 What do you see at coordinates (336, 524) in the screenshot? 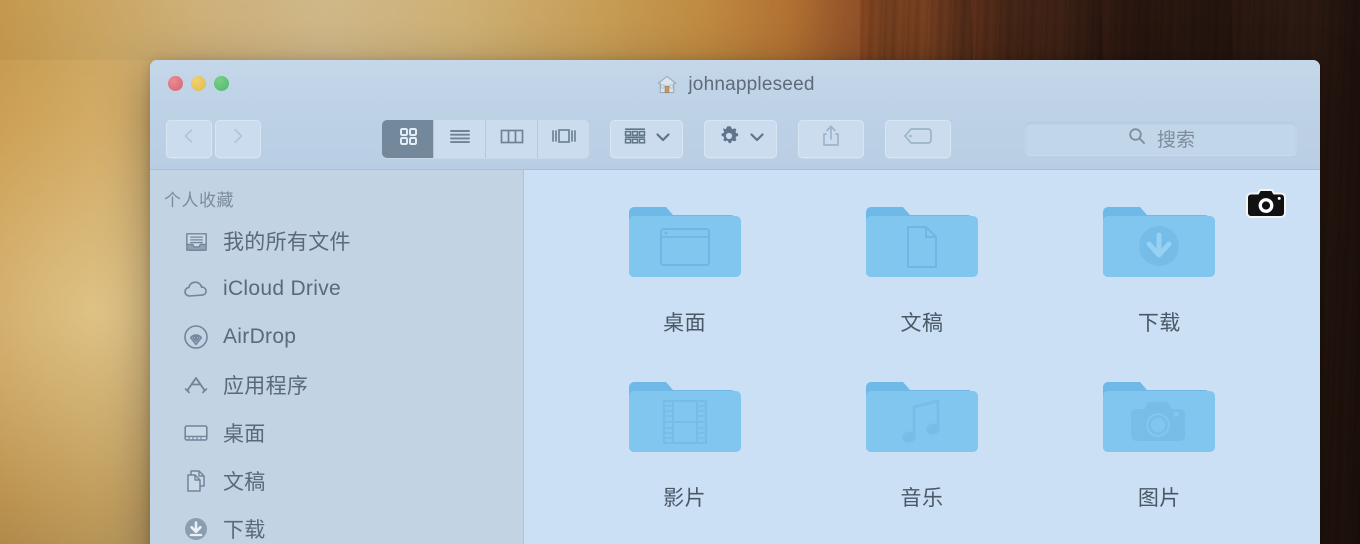
I see `sidebar-item-downloads: 下载` at bounding box center [336, 524].